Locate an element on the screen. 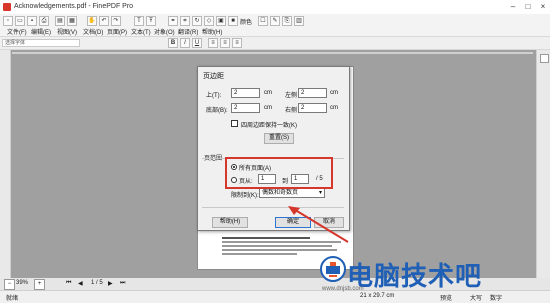 This screenshot has height=303, width=550. keep-same-label: 四周边距保持一致(K) is located at coordinates (269, 126).